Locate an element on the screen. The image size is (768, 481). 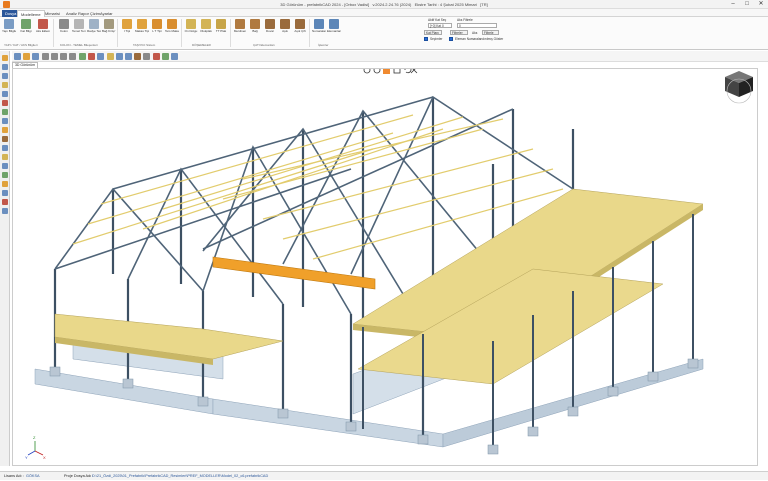
infill-icon is located at coordinates (191, 24).